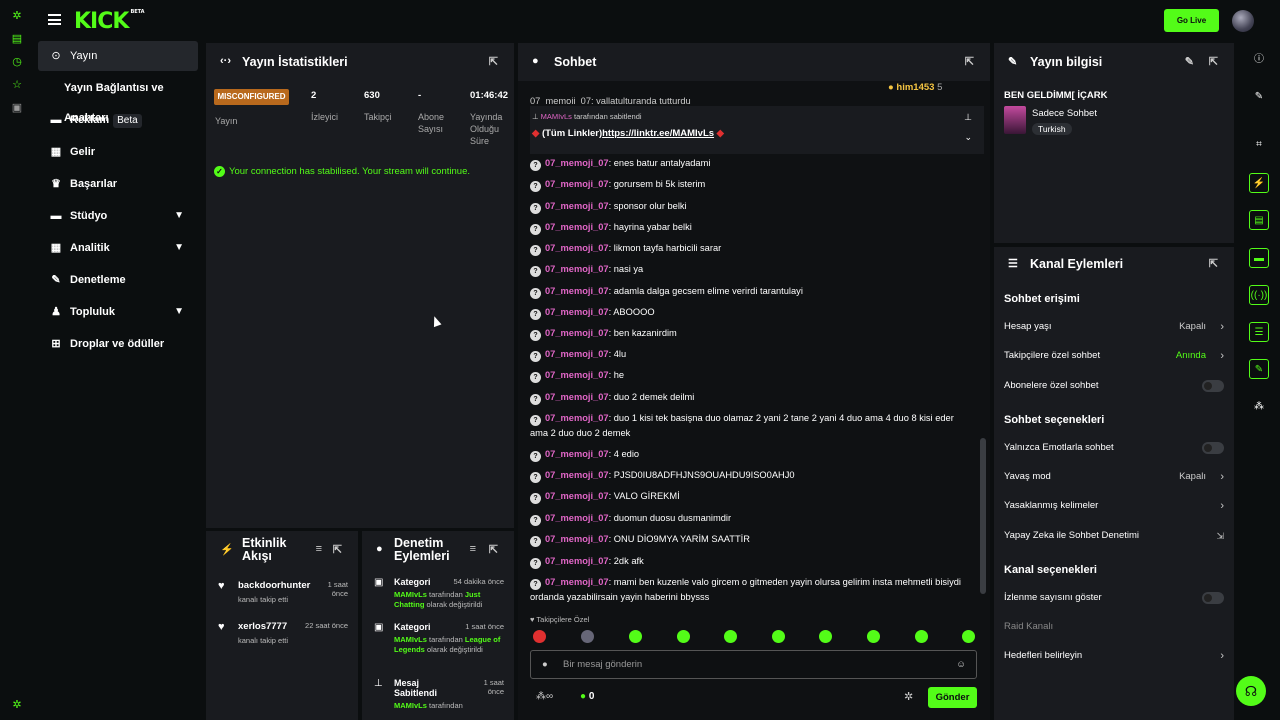  What do you see at coordinates (1114, 656) in the screenshot?
I see `goals-setting: Hedefleri belirleyin ›` at bounding box center [1114, 656].